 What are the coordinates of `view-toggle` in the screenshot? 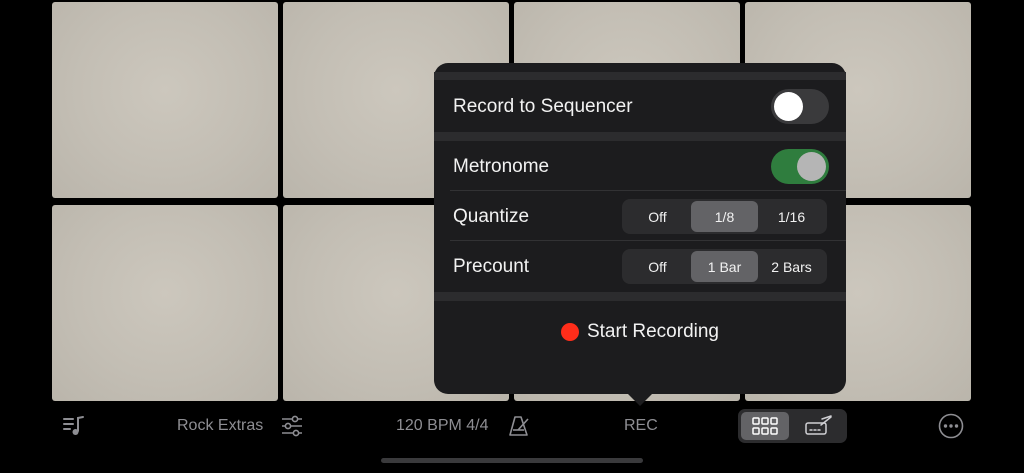 It's located at (792, 426).